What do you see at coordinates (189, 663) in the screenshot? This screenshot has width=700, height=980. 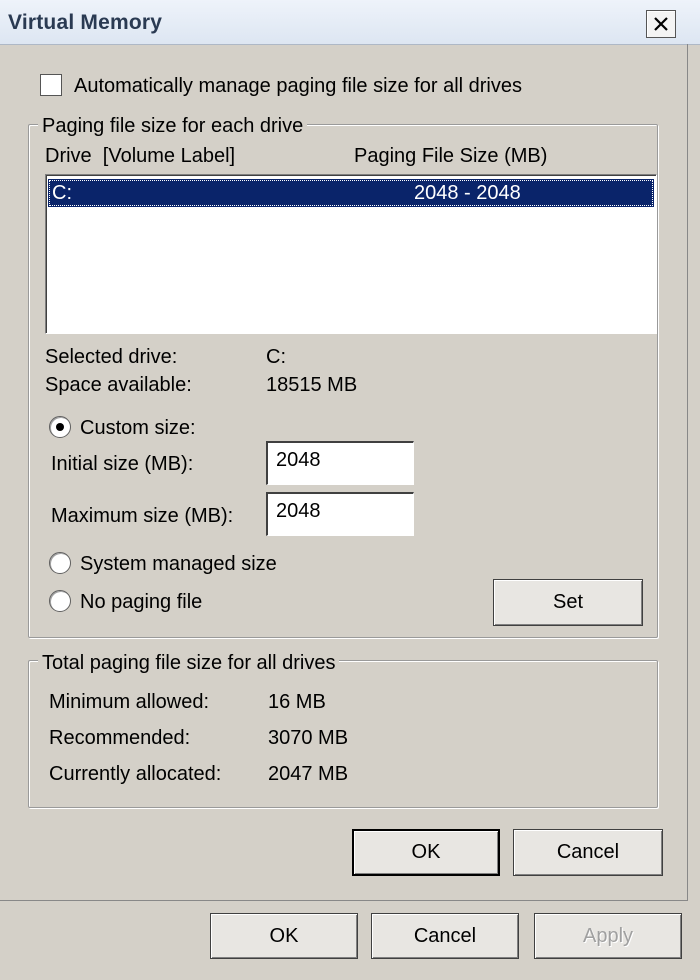 I see `totals-group-legend: Total paging file size for all drives` at bounding box center [189, 663].